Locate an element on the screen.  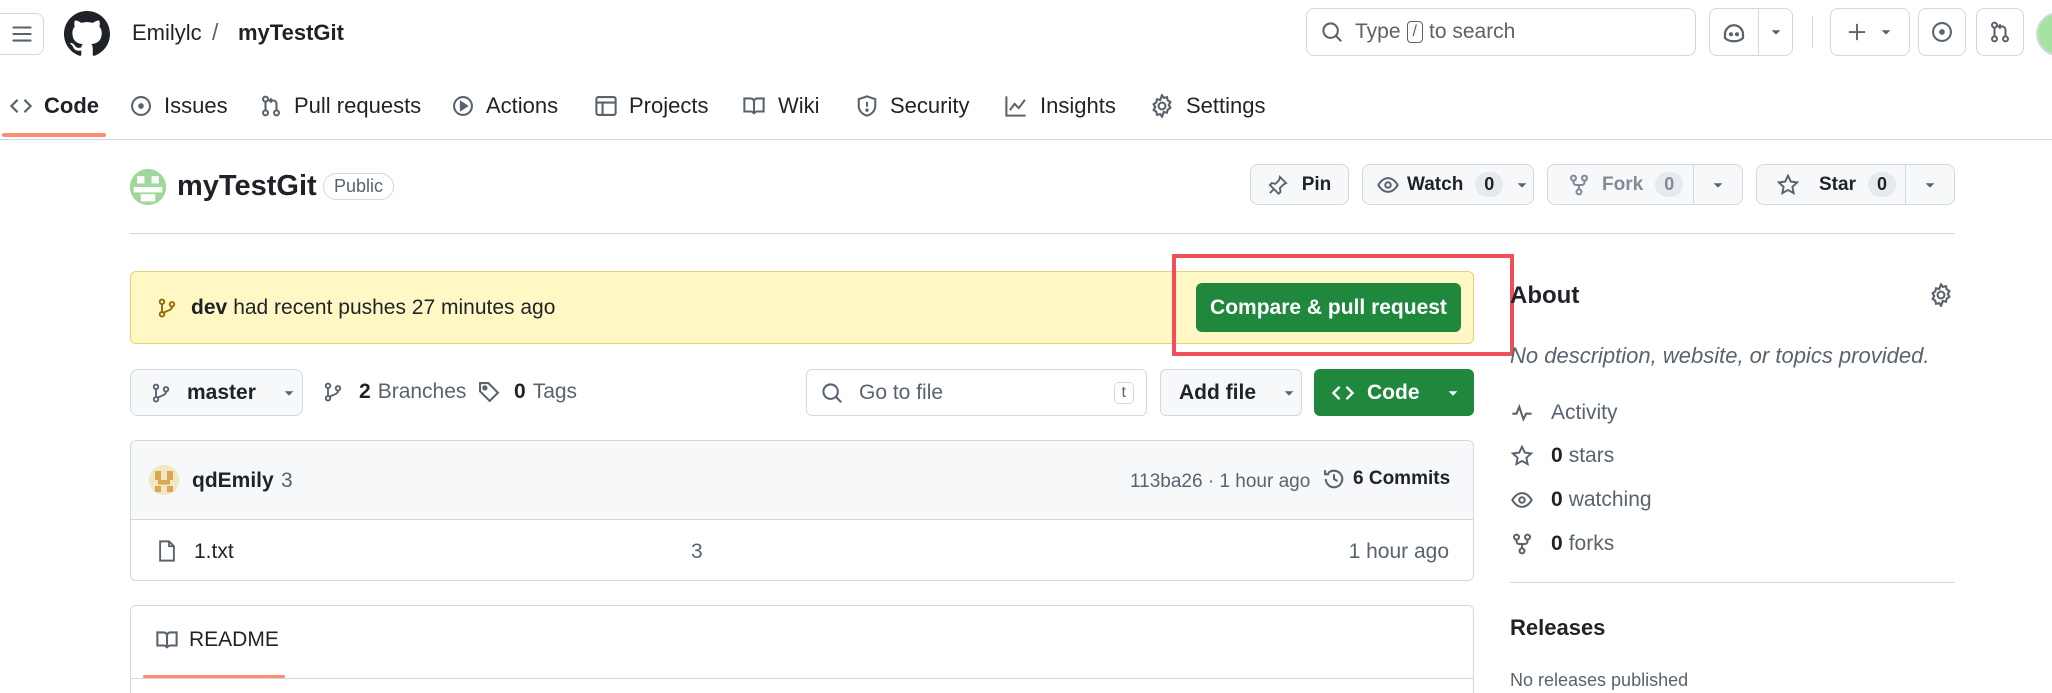
stars-link: 0 stars is located at coordinates (1562, 456).